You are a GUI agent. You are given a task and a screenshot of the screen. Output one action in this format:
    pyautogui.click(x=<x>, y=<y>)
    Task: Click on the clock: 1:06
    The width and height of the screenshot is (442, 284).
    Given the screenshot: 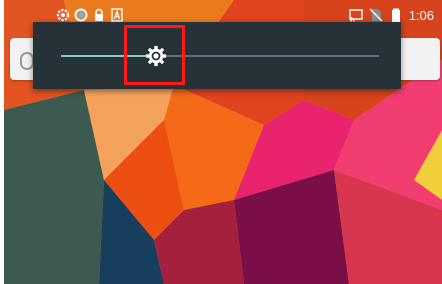 What is the action you would take?
    pyautogui.click(x=421, y=15)
    